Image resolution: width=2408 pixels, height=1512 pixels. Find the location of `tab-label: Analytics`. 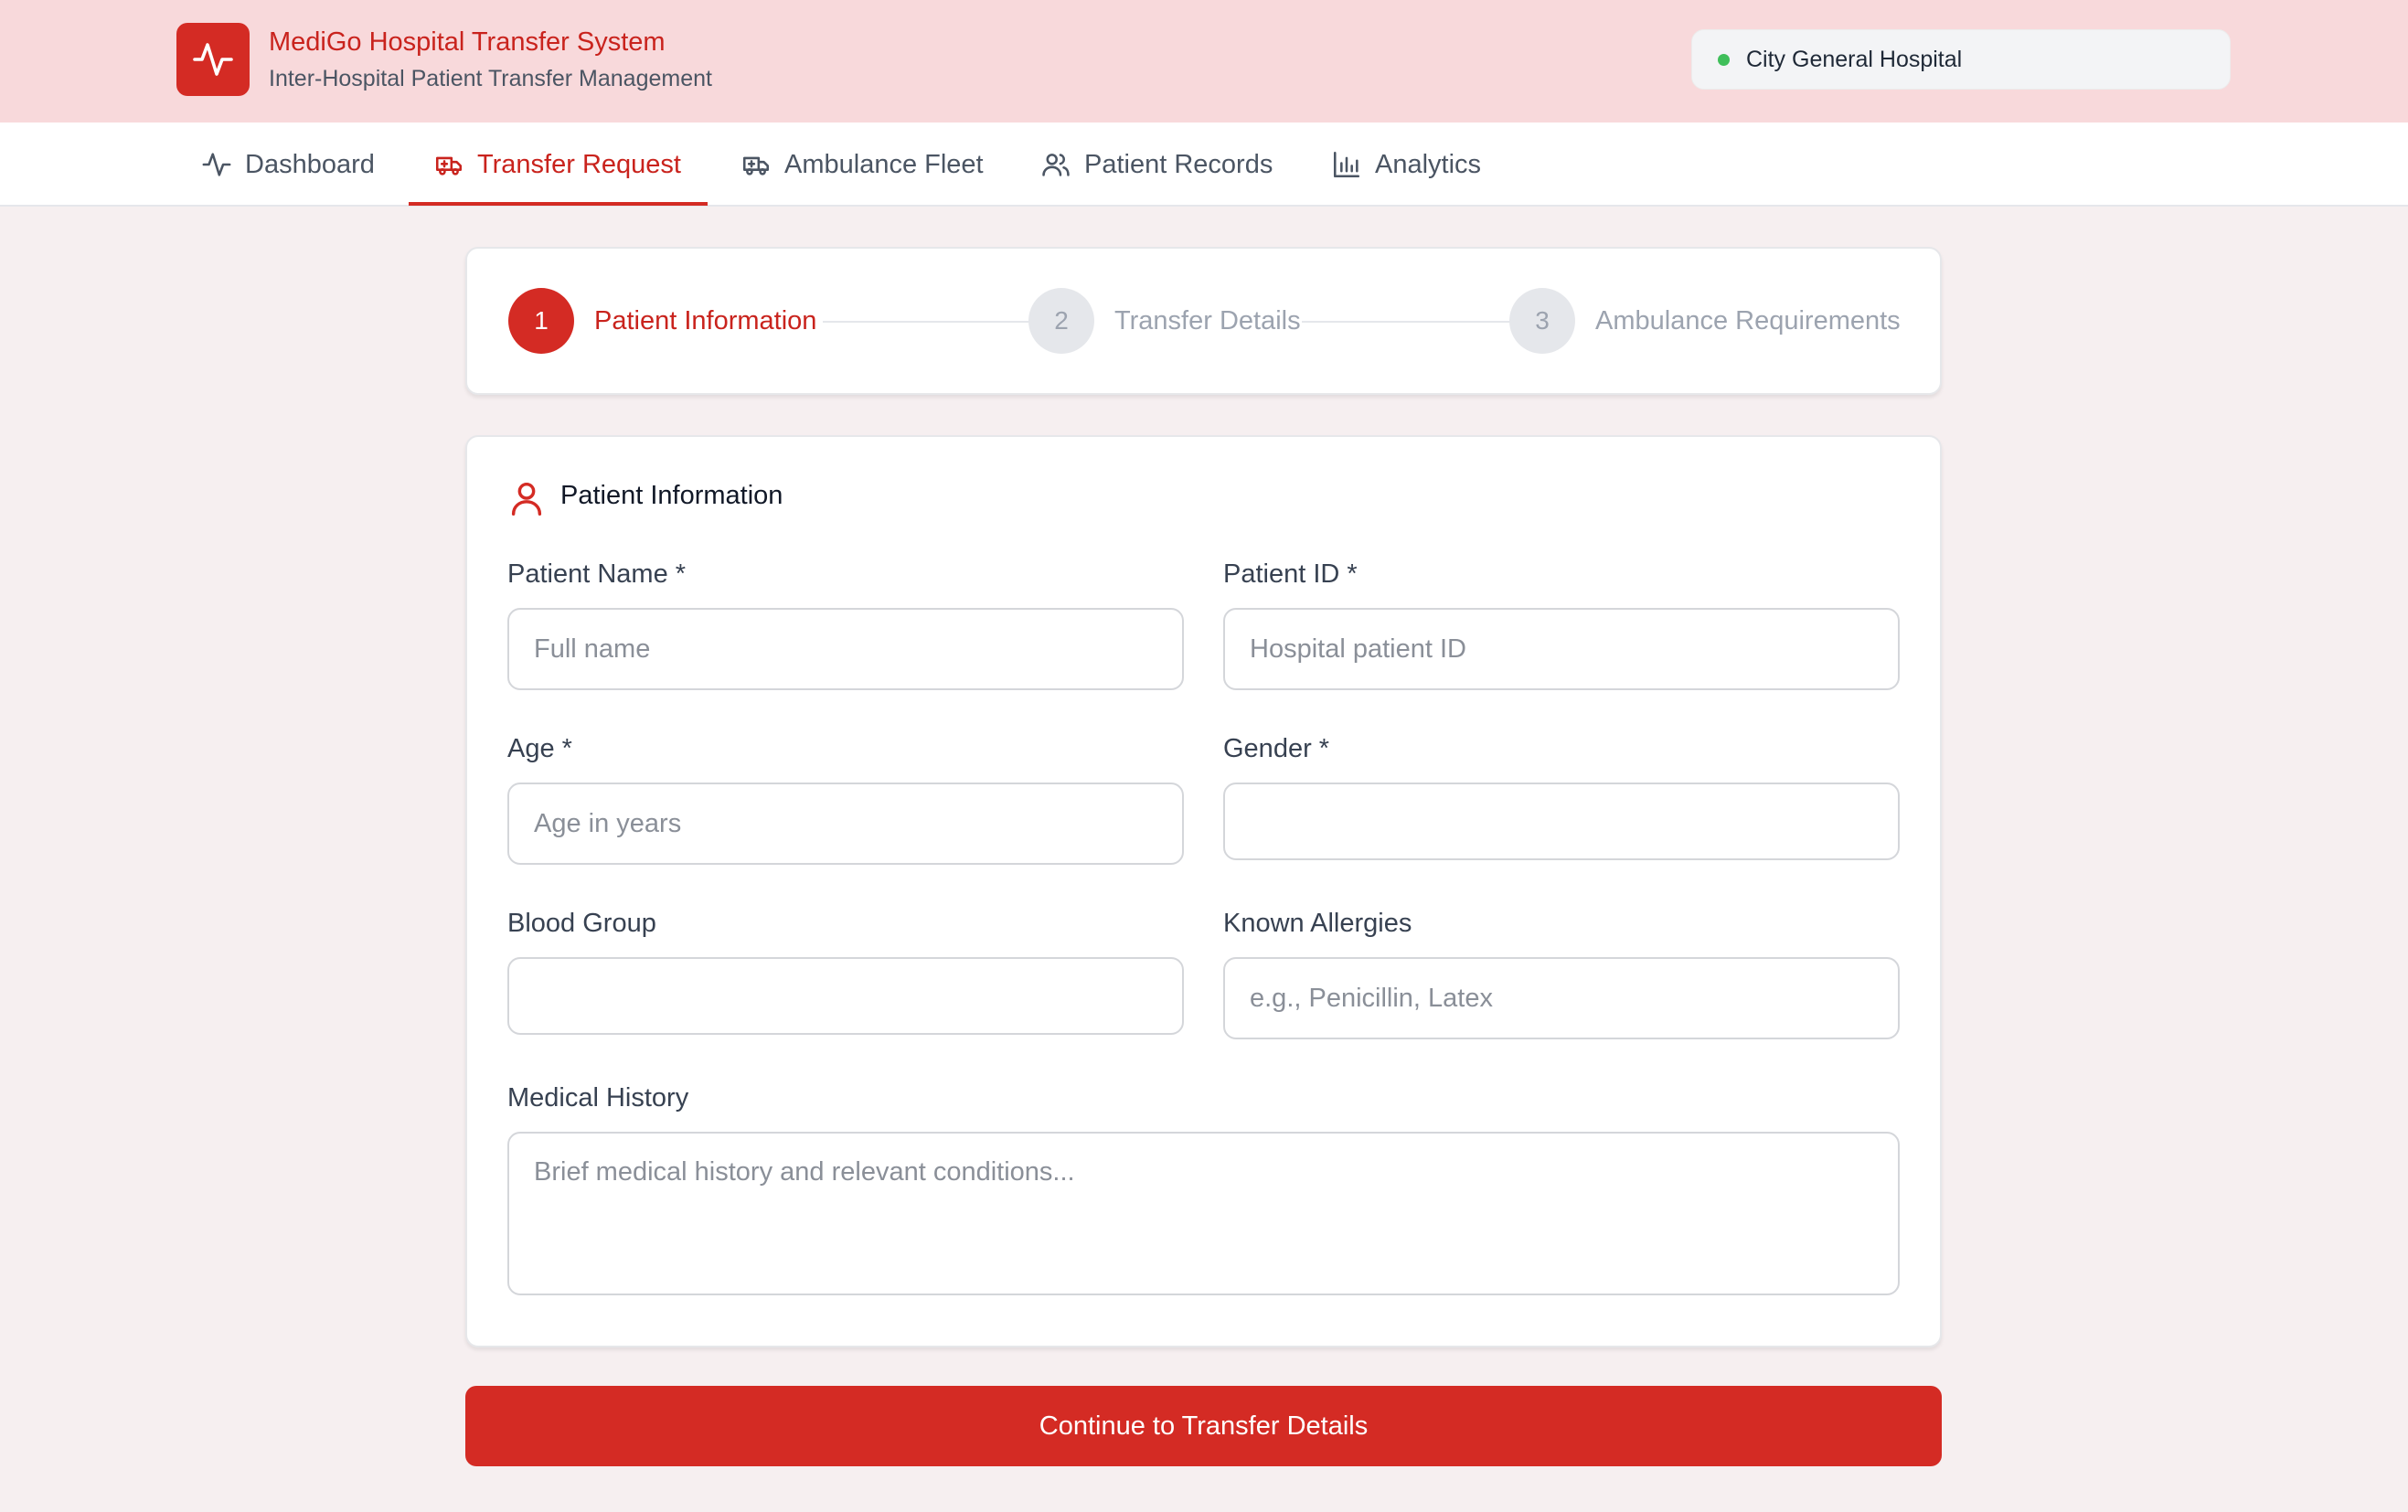

tab-label: Analytics is located at coordinates (1428, 164).